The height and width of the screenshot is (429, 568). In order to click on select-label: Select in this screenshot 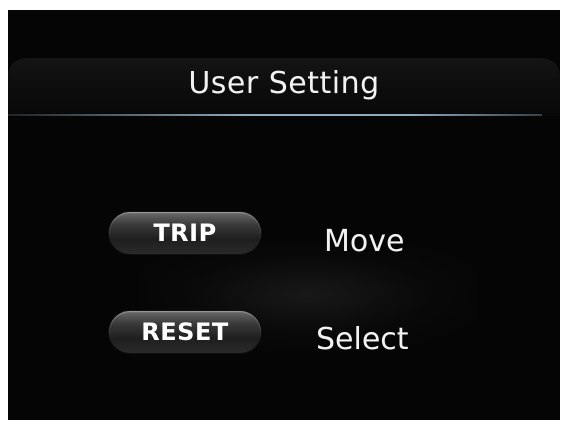, I will do `click(362, 339)`.